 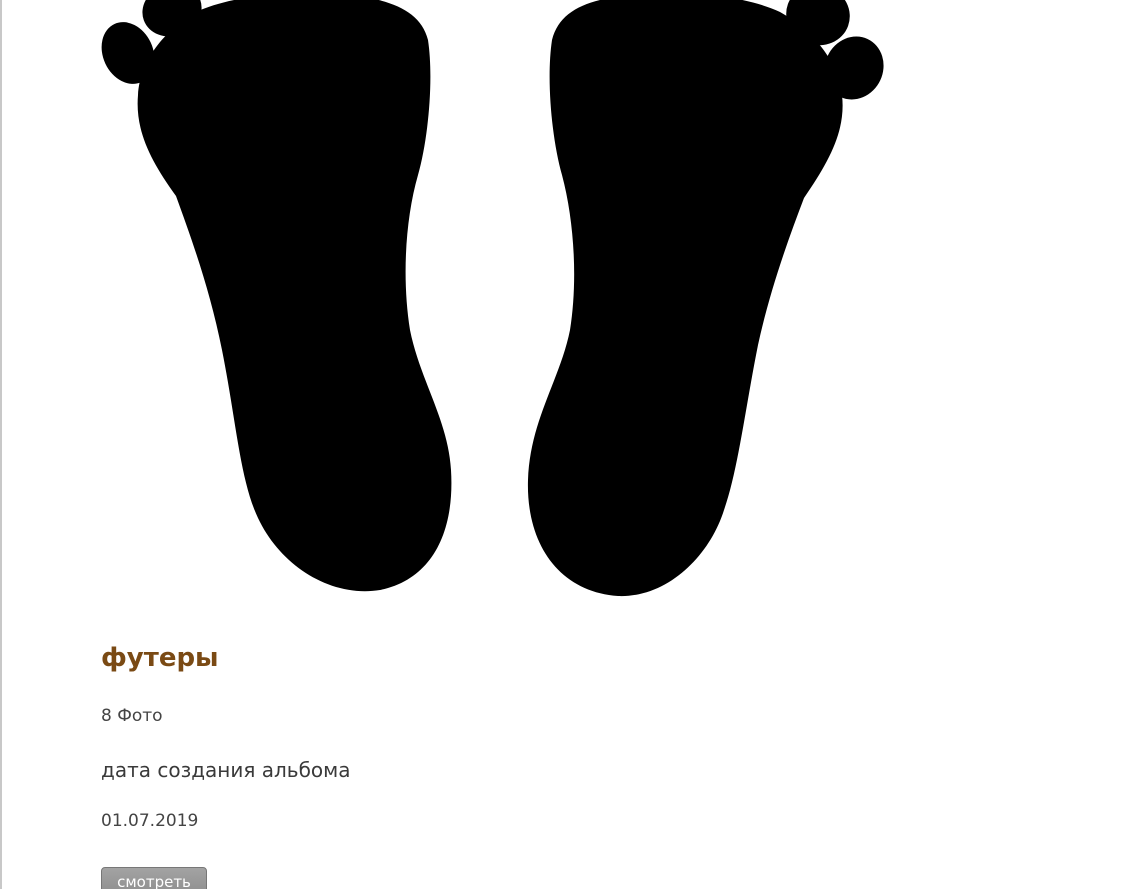 I want to click on album-title: футеры, so click(x=160, y=658).